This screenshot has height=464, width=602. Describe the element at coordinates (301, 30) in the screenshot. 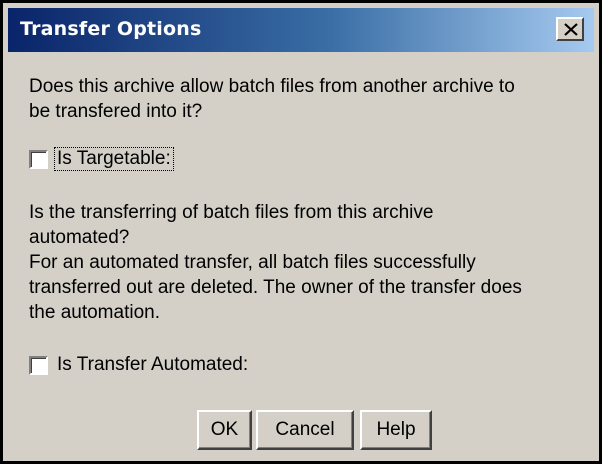

I see `title-bar: Transfer Options` at that location.